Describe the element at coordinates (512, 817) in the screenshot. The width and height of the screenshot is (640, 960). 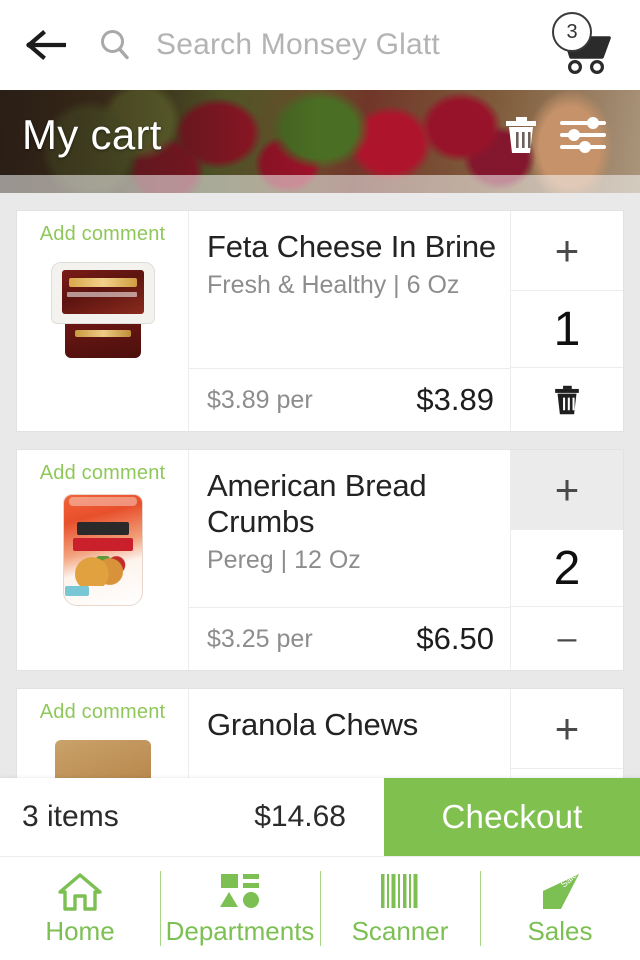
I see `checkout-button: Checkout` at that location.